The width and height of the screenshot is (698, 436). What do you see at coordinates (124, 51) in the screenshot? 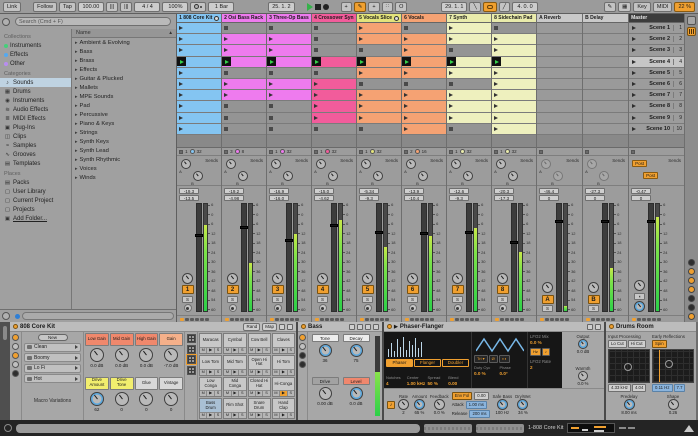
I see `browser-item: ▸ Bass` at bounding box center [124, 51].